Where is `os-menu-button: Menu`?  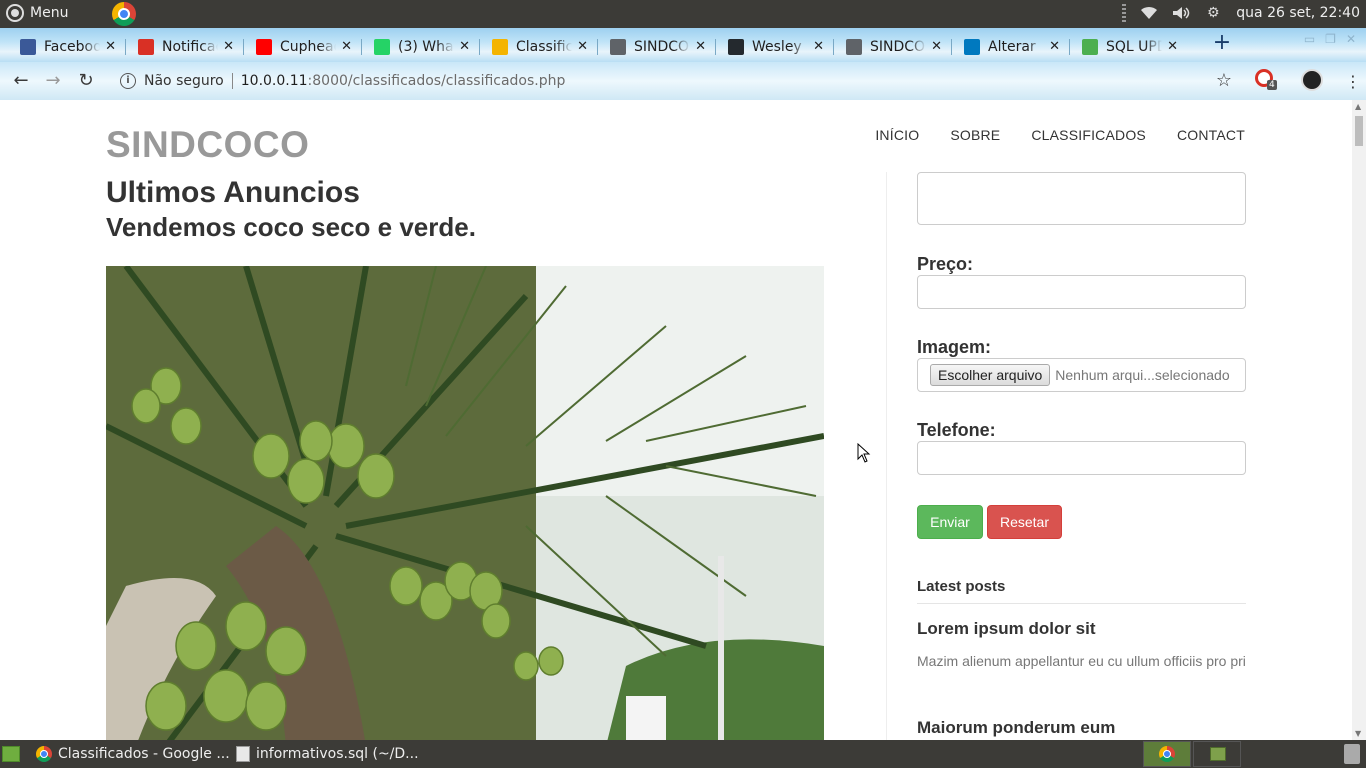 os-menu-button: Menu is located at coordinates (37, 13).